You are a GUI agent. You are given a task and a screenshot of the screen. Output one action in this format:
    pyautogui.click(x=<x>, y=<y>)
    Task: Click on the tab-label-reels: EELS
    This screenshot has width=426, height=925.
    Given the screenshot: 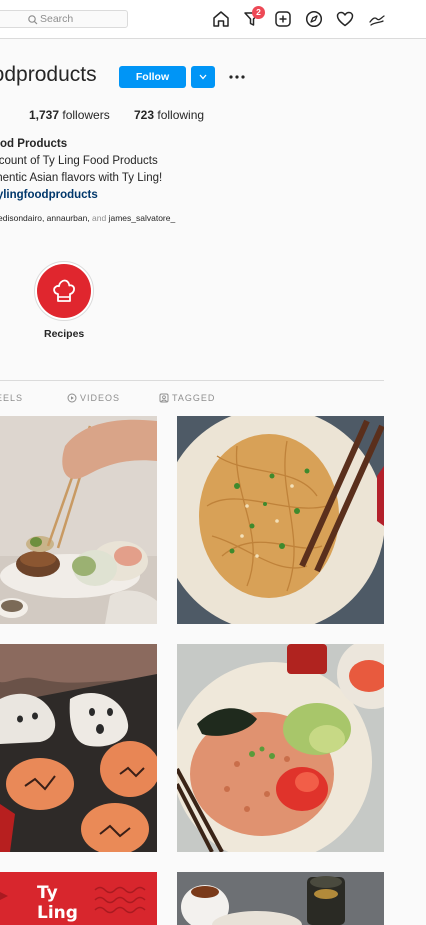 What is the action you would take?
    pyautogui.click(x=12, y=398)
    